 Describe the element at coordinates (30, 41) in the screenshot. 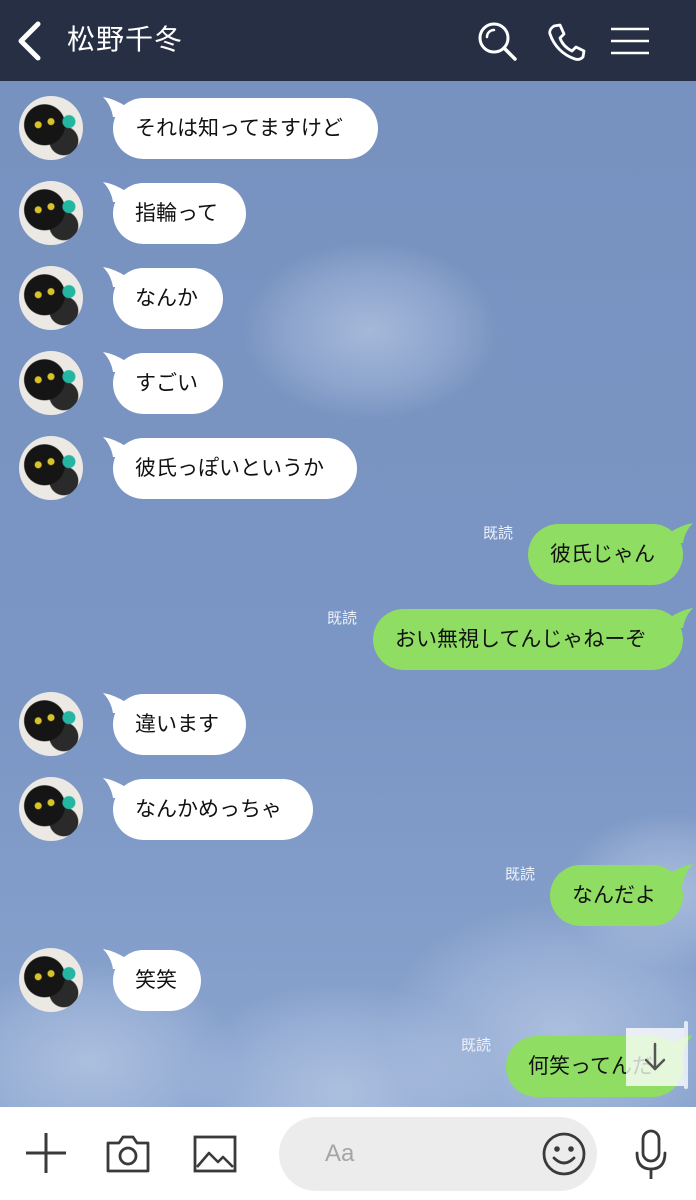

I see `chevron-left-icon` at that location.